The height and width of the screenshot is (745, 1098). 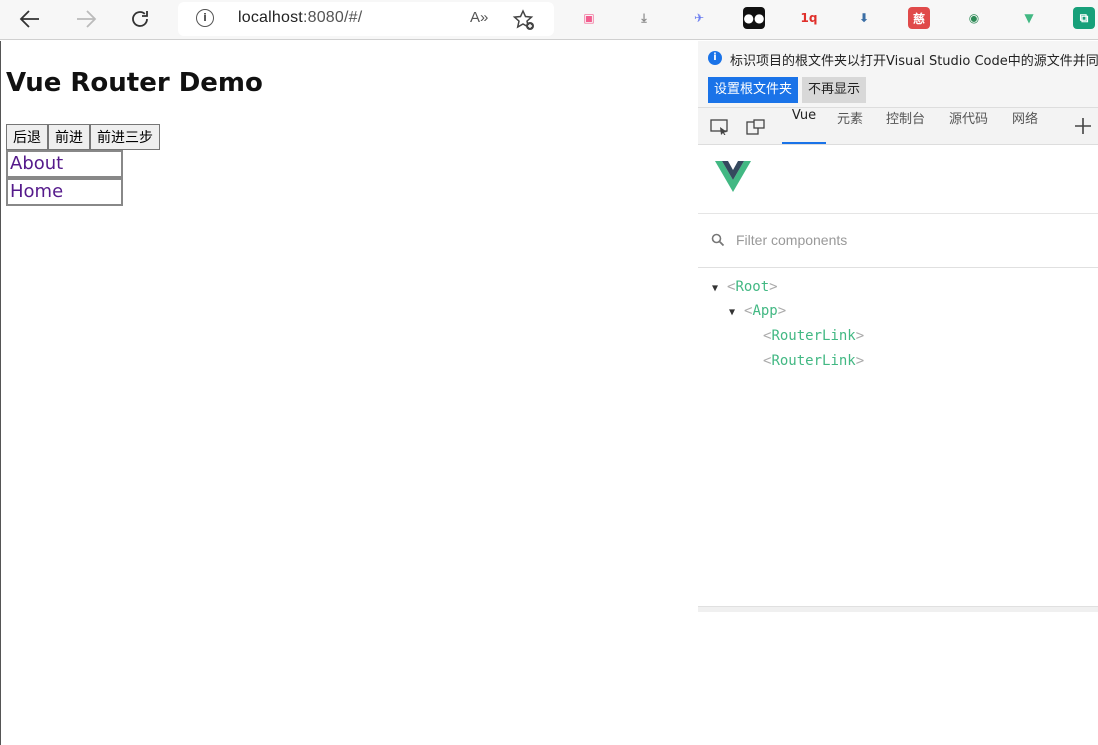 What do you see at coordinates (1083, 128) in the screenshot?
I see `add-tab-icon` at bounding box center [1083, 128].